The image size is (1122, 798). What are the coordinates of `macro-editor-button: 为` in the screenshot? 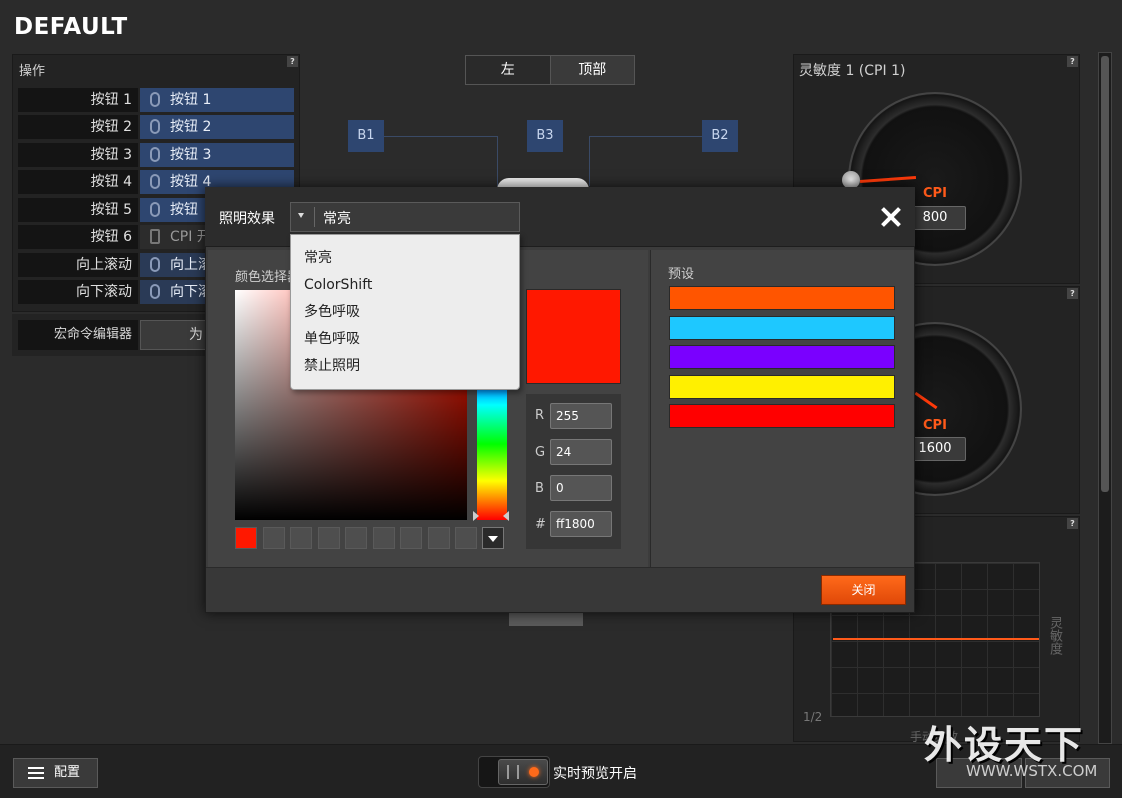 It's located at (175, 335).